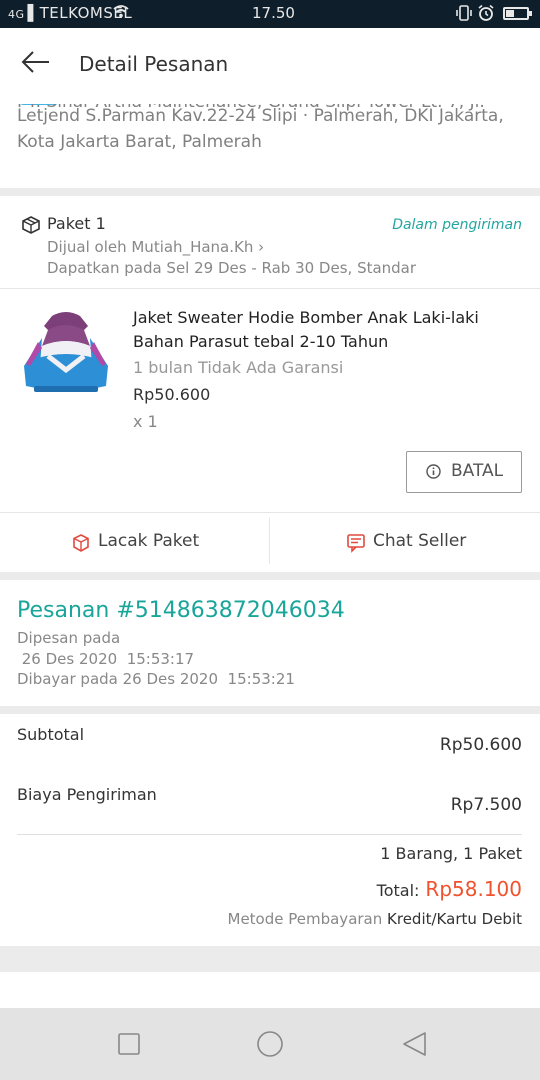  What do you see at coordinates (87, 794) in the screenshot?
I see `shipping-label: Biaya Pengiriman` at bounding box center [87, 794].